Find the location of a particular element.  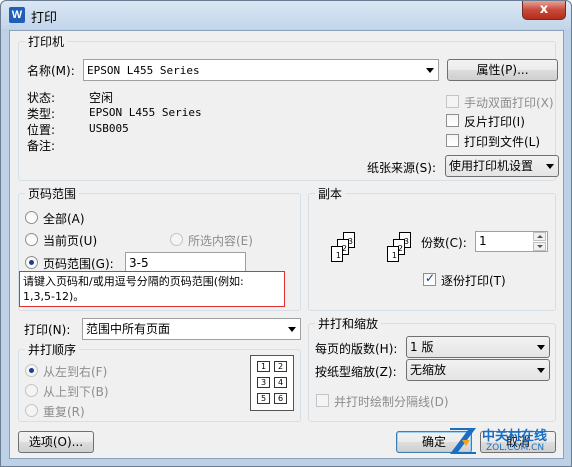

order-cell: 5 is located at coordinates (263, 398).